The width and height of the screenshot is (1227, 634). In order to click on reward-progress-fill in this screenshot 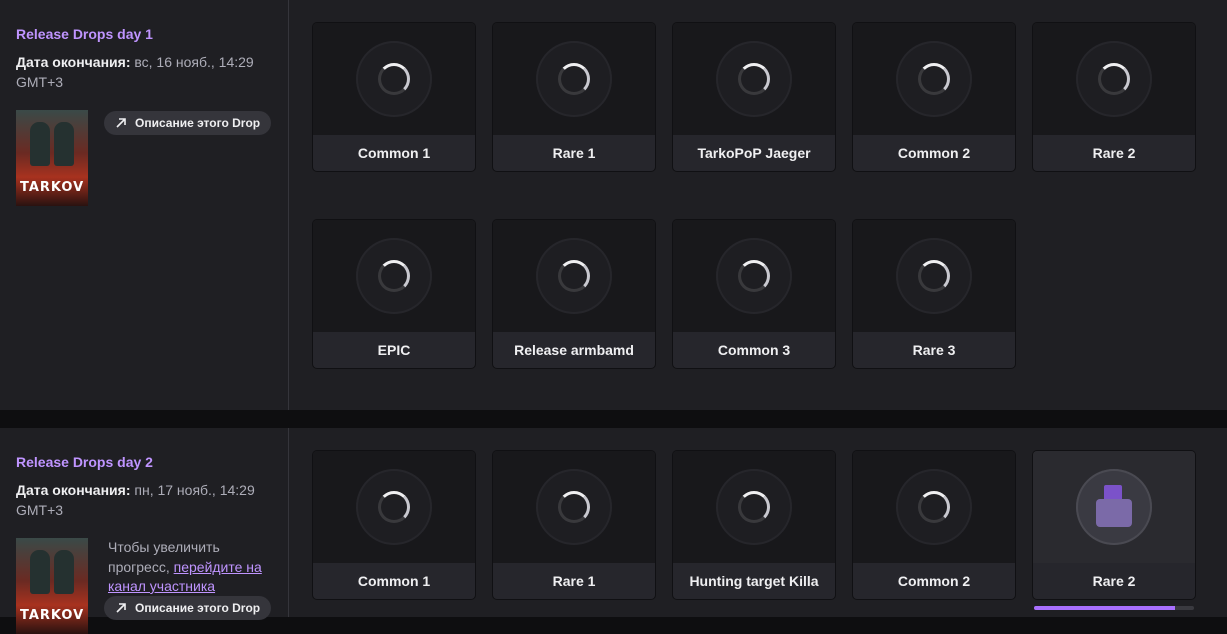, I will do `click(1104, 608)`.